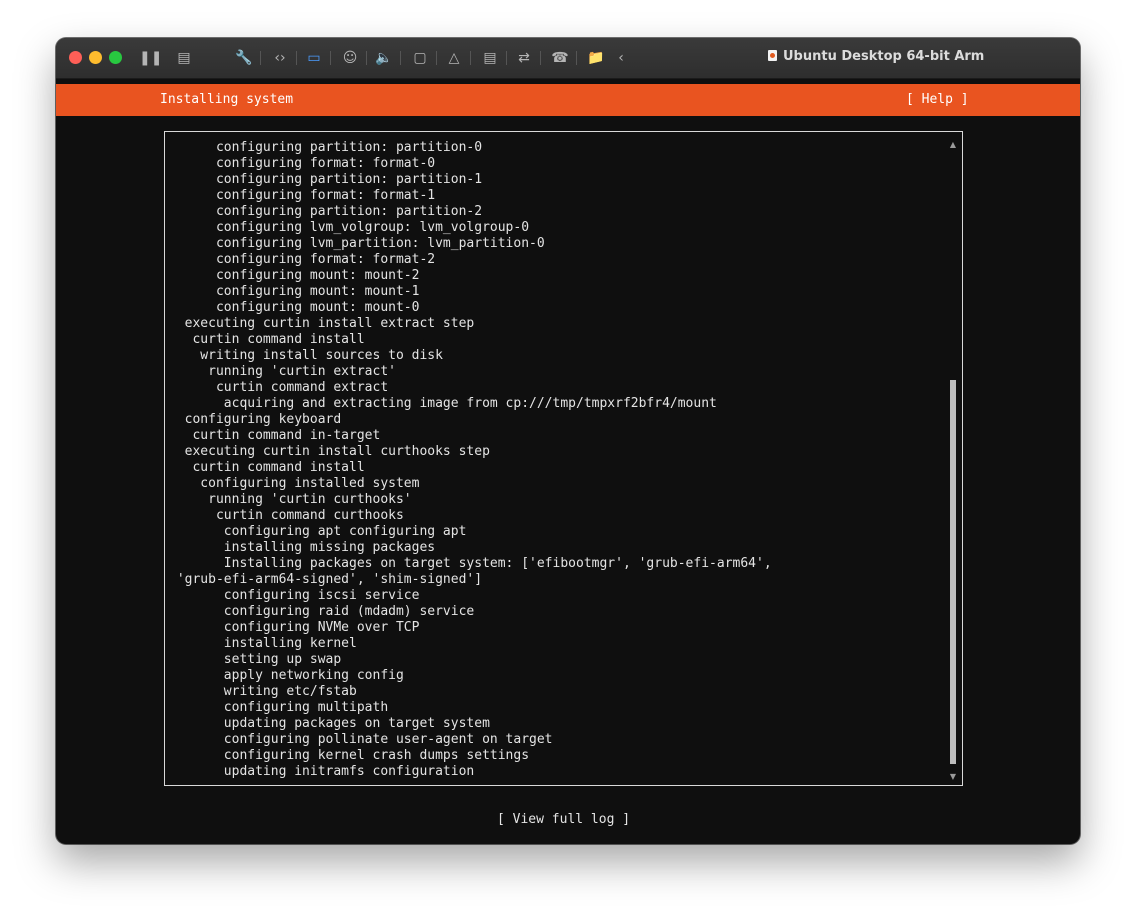 The height and width of the screenshot is (918, 1136). Describe the element at coordinates (286, 515) in the screenshot. I see `log-line: curtin command curthooks` at that location.